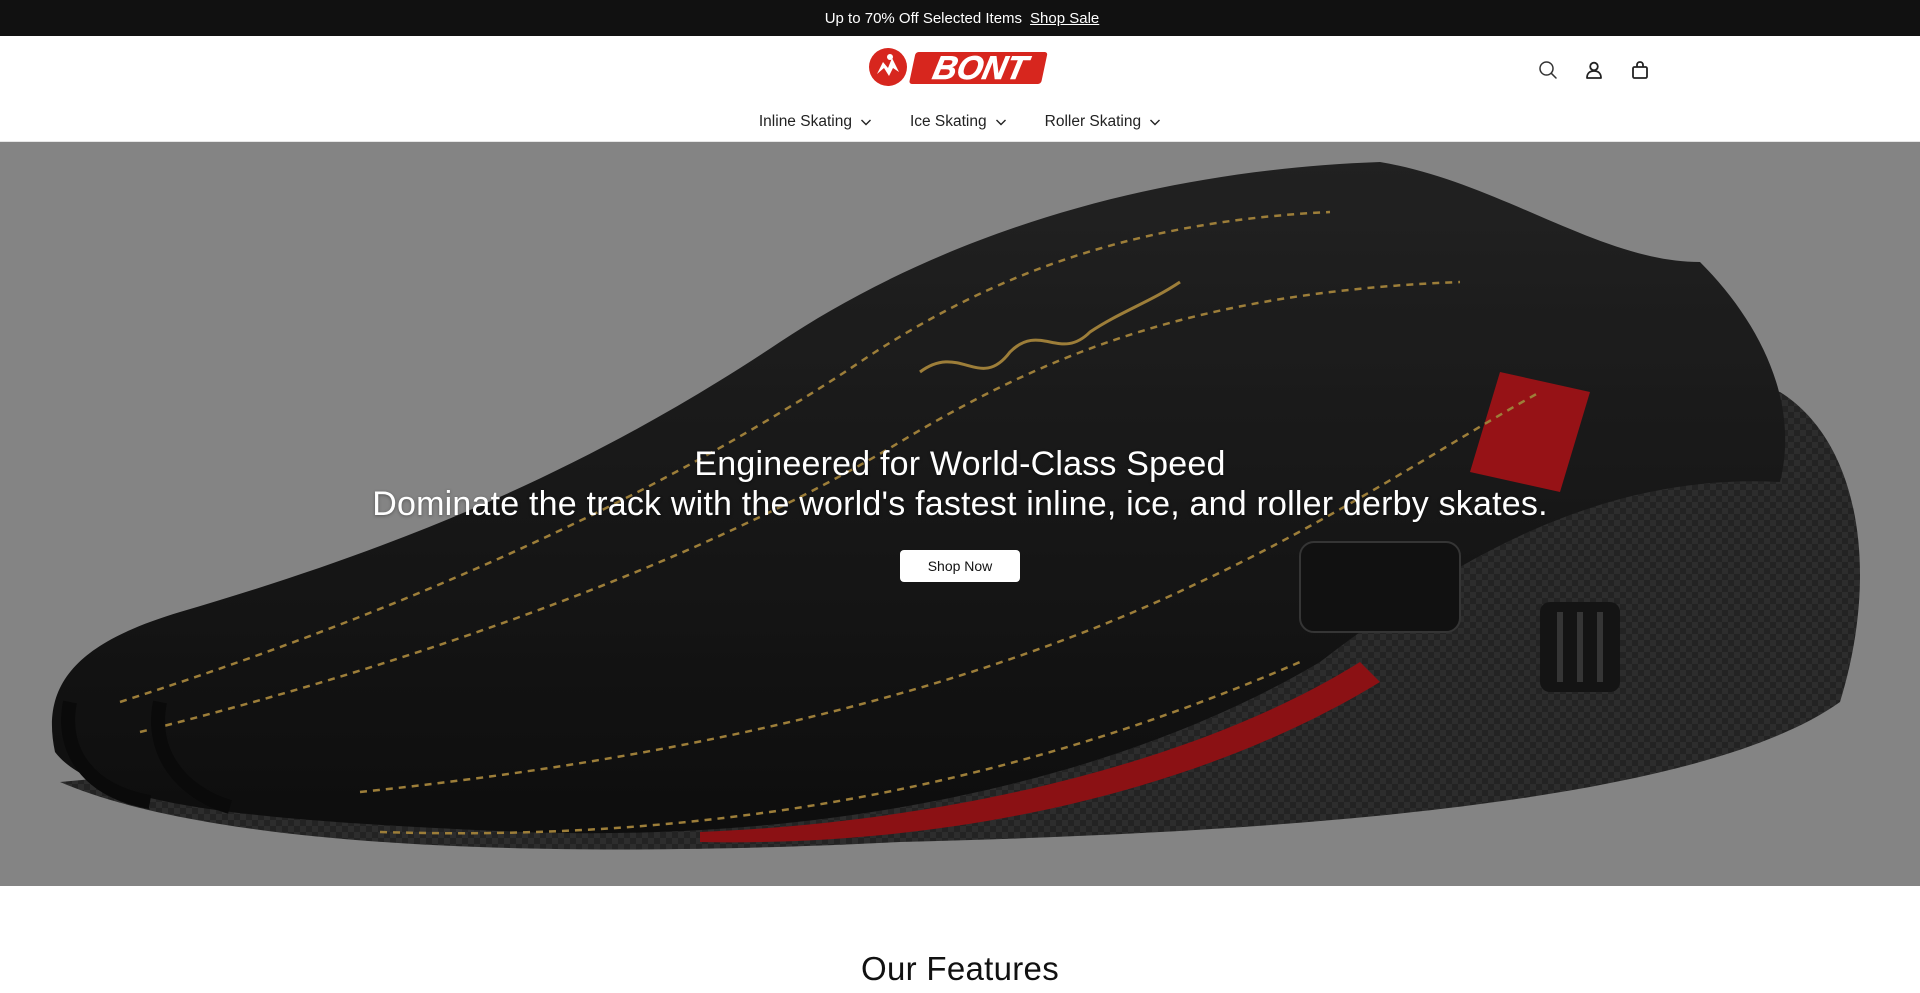 The width and height of the screenshot is (1920, 993). Describe the element at coordinates (948, 121) in the screenshot. I see `nav-item-label: Ice Skating` at that location.